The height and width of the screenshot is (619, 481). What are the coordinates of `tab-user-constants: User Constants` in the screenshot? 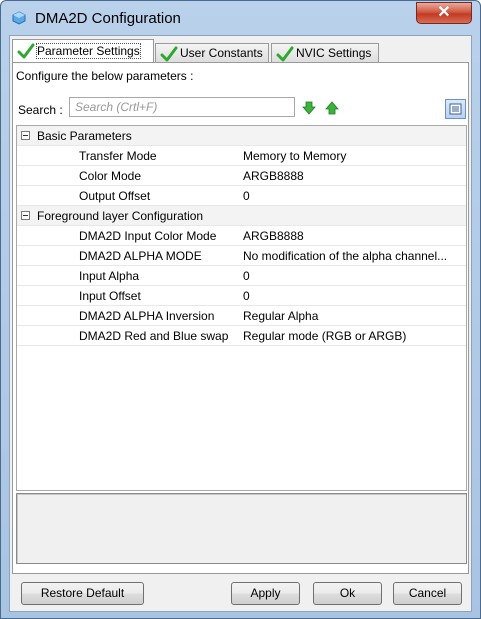 It's located at (212, 53).